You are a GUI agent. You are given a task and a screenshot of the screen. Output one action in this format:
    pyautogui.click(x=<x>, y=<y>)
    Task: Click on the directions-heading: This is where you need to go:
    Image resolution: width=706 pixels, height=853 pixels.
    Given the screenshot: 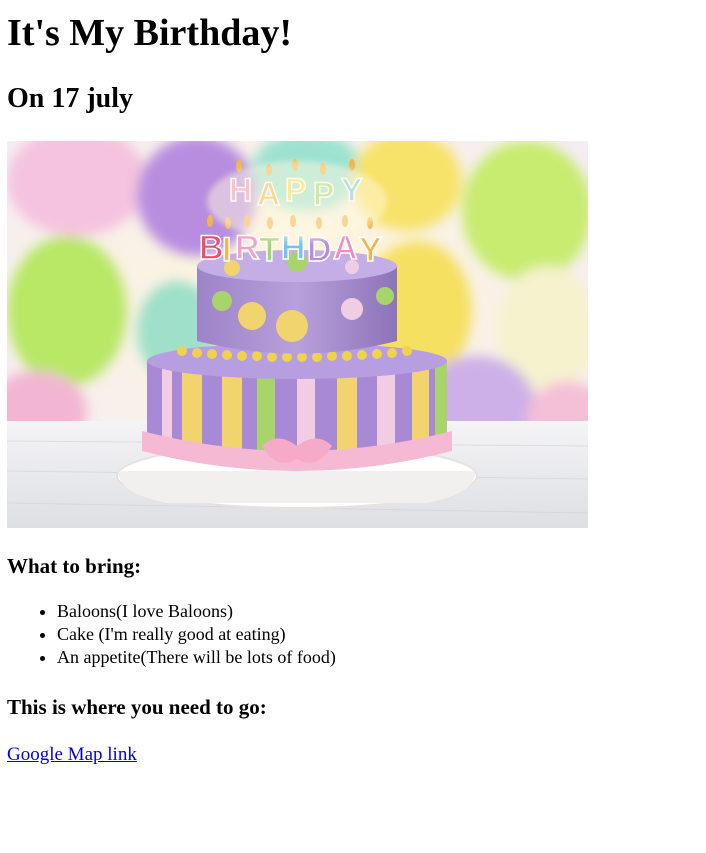 What is the action you would take?
    pyautogui.click(x=137, y=707)
    